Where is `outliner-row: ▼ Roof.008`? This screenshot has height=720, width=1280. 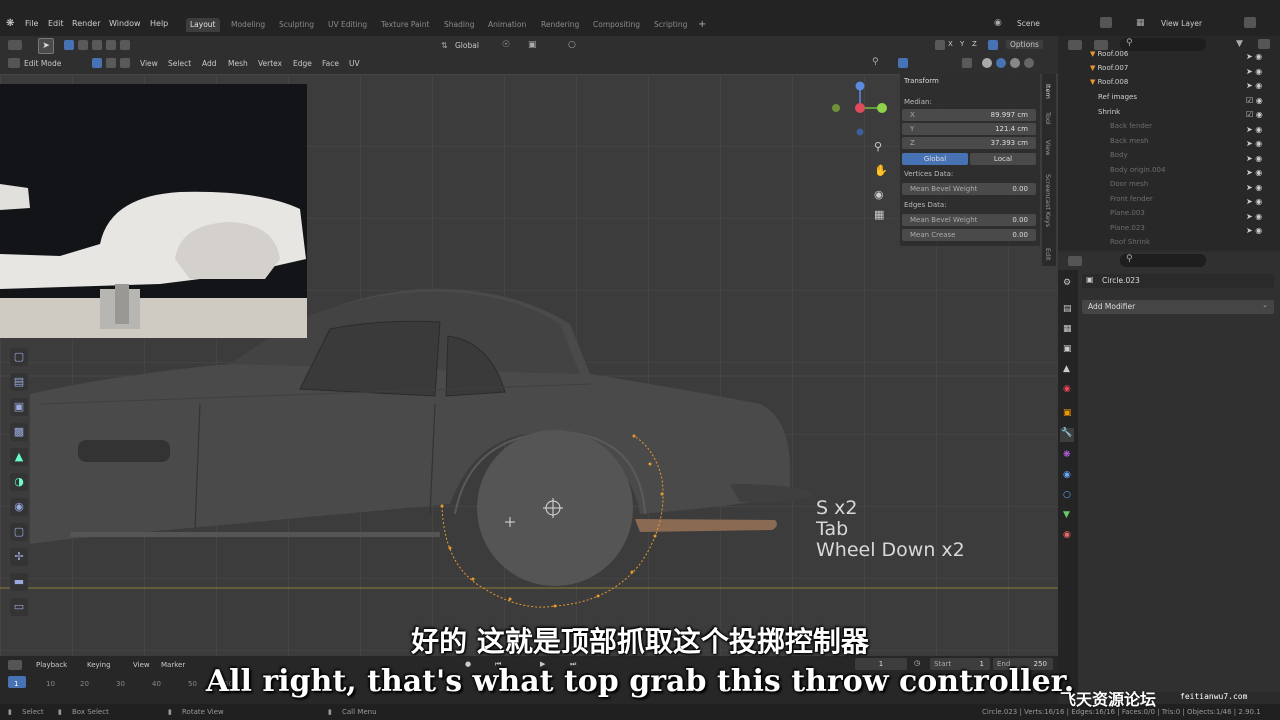 outliner-row: ▼ Roof.008 is located at coordinates (1109, 84).